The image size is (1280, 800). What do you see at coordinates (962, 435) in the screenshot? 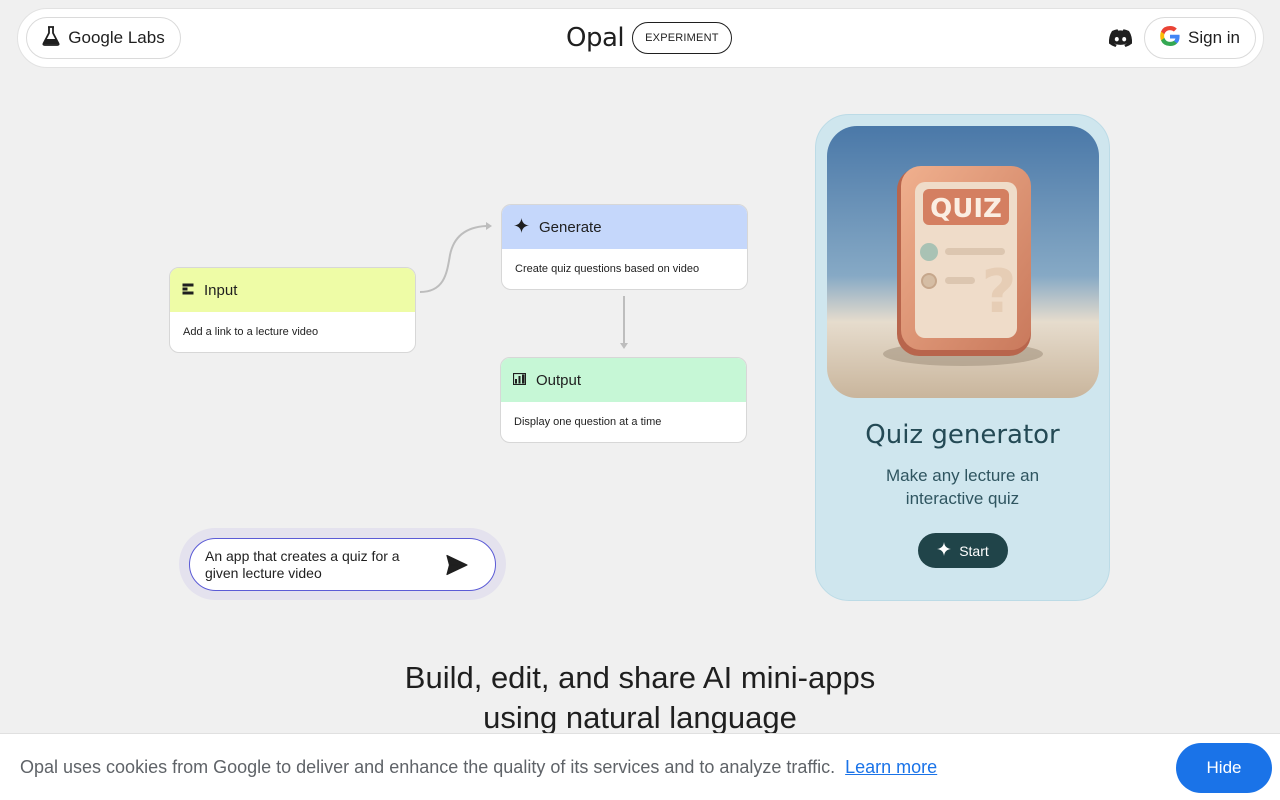
I see `preview-title: Quiz generator` at bounding box center [962, 435].